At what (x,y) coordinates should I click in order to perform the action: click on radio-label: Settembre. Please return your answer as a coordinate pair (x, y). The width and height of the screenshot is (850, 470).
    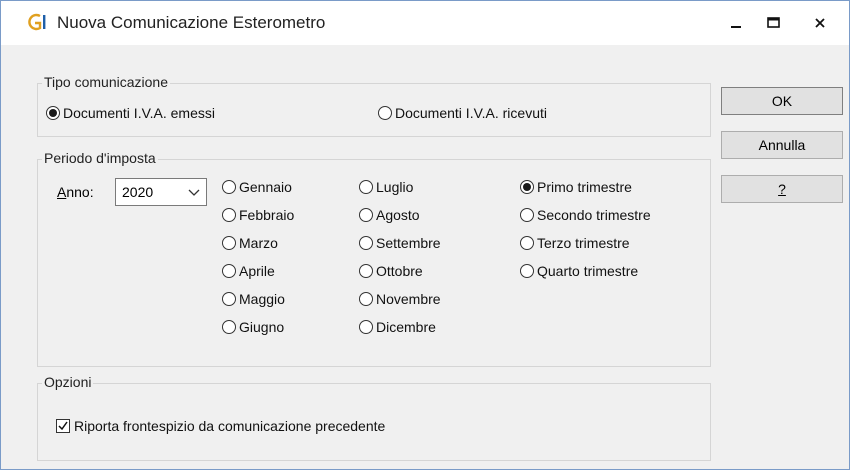
    Looking at the image, I should click on (408, 243).